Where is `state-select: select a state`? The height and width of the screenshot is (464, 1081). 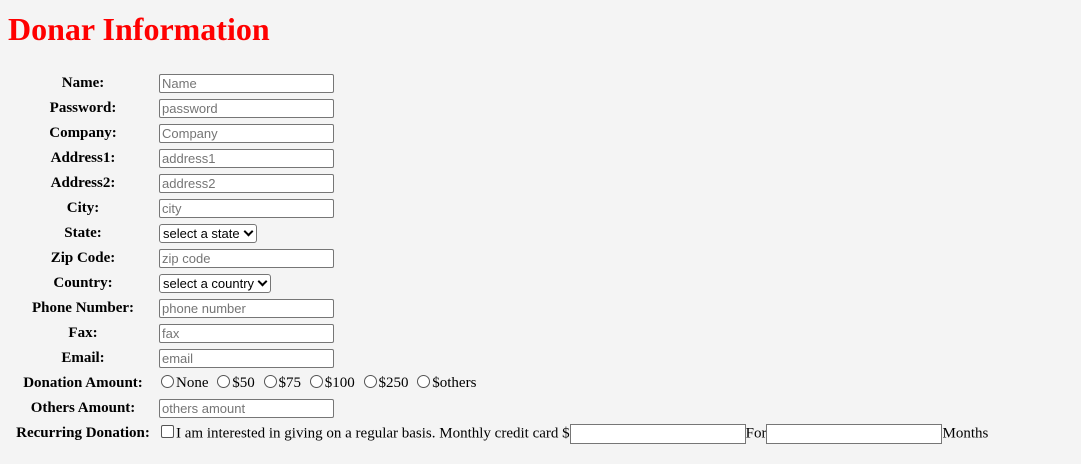 state-select: select a state is located at coordinates (208, 233).